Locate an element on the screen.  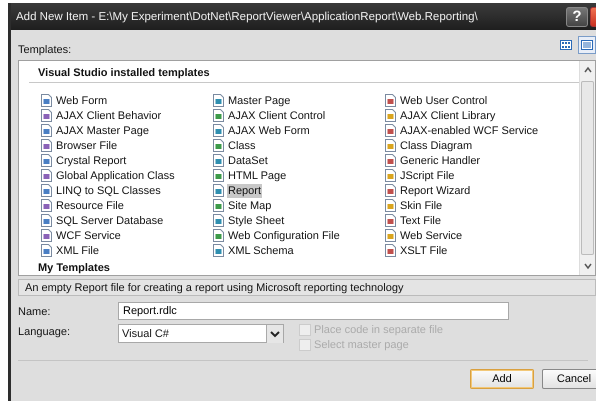
template-item: Master Page is located at coordinates (259, 101).